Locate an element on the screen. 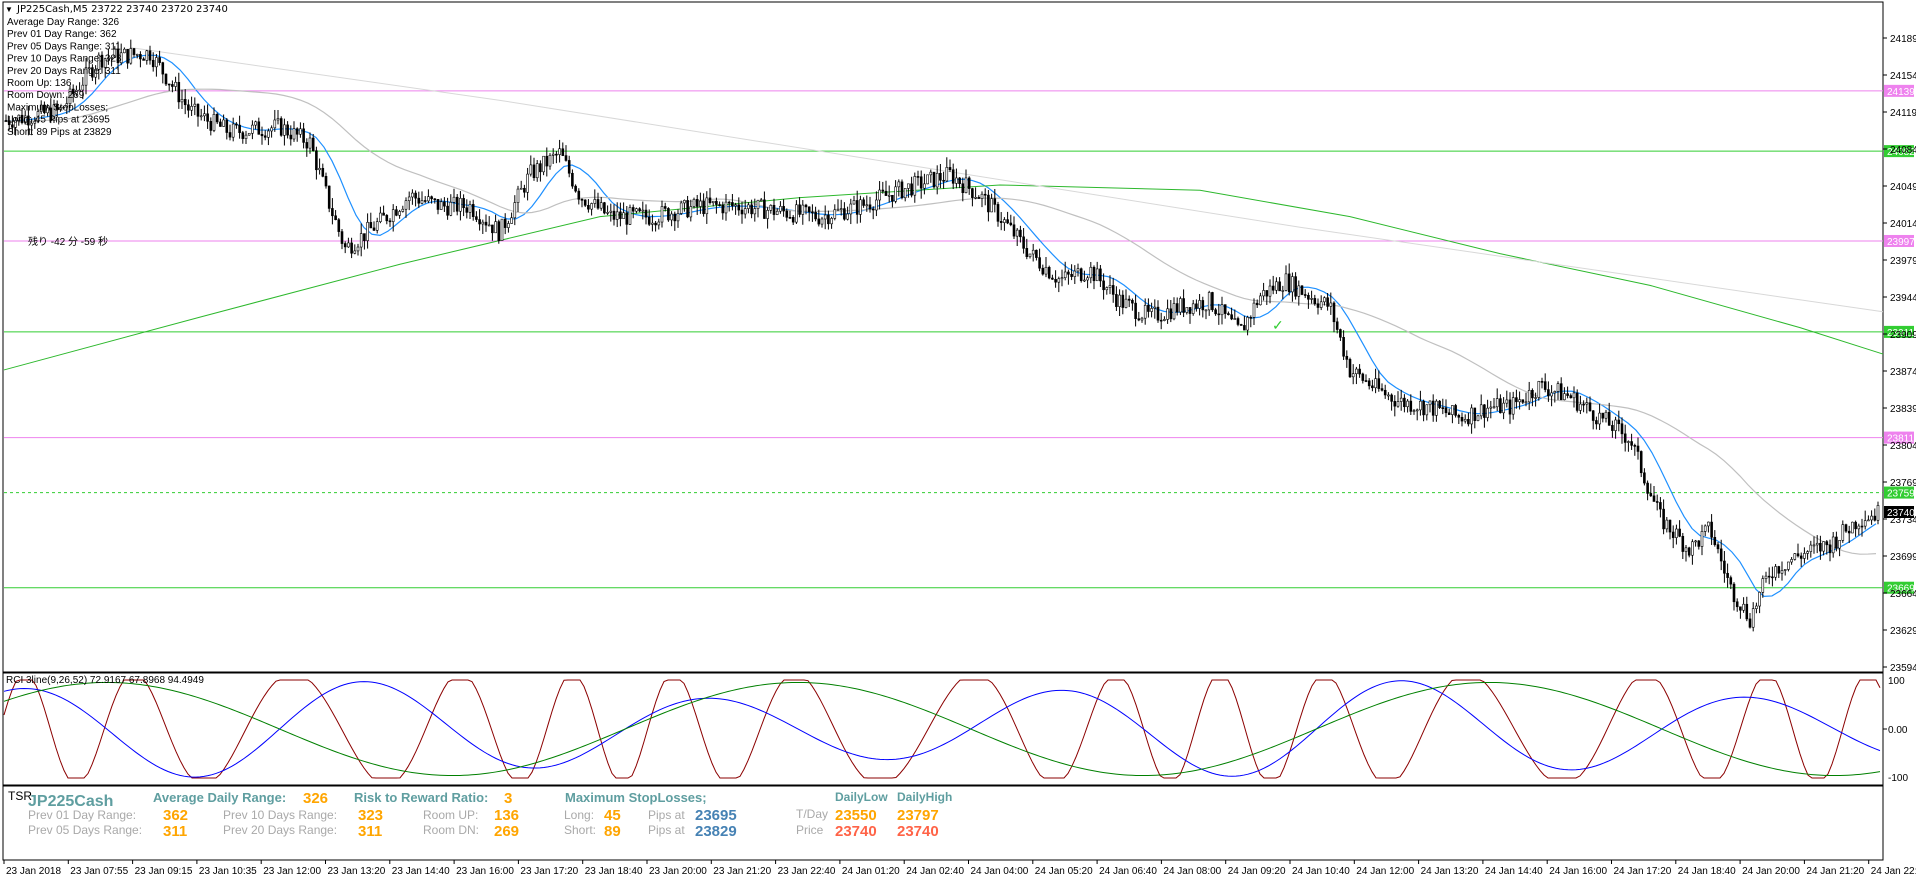  time-label: 23 Jan 10:35 is located at coordinates (228, 871).